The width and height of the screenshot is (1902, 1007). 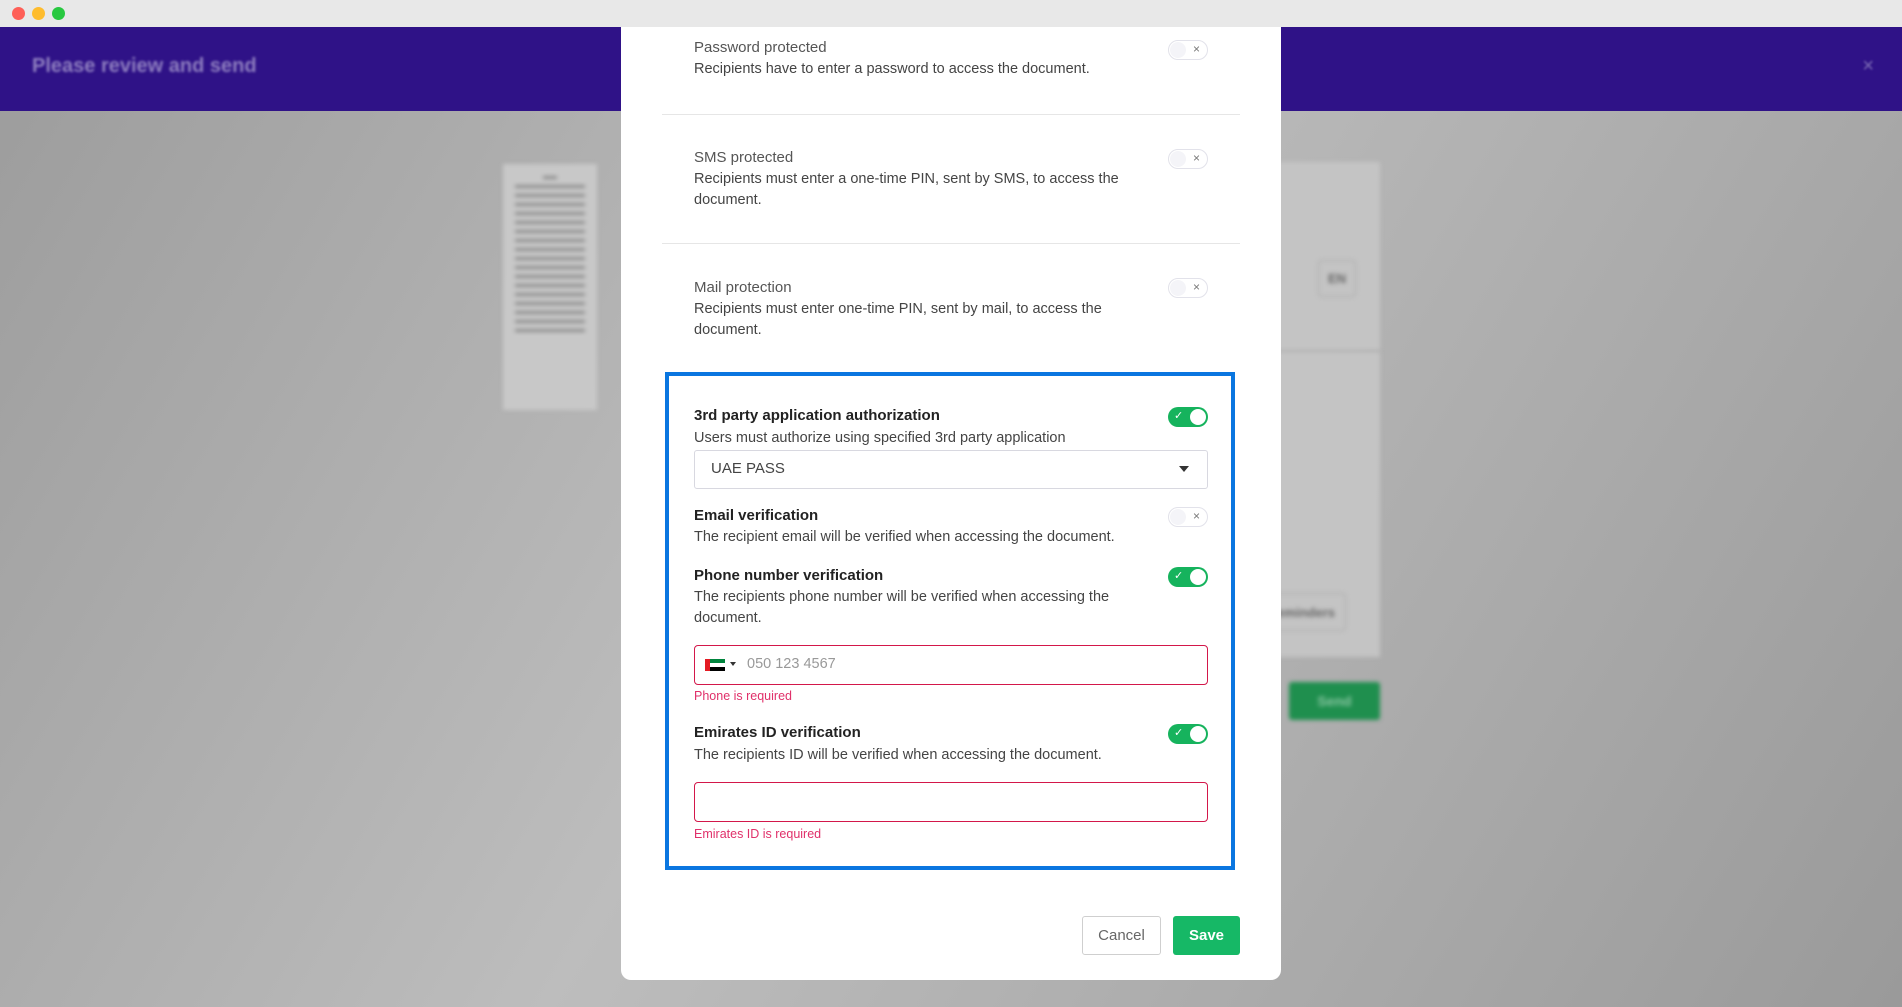 What do you see at coordinates (38, 13) in the screenshot?
I see `window-minimize-button` at bounding box center [38, 13].